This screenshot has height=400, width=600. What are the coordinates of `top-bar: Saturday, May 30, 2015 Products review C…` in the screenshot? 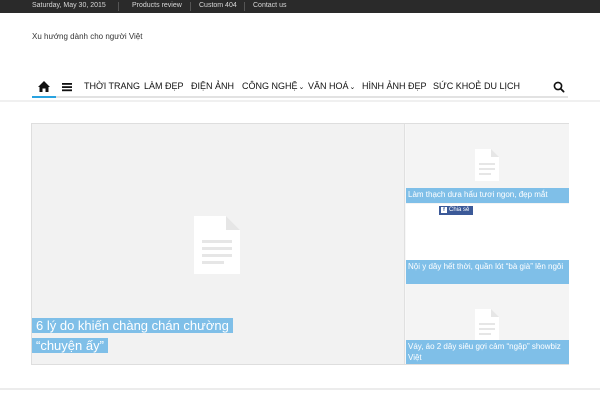 It's located at (300, 6).